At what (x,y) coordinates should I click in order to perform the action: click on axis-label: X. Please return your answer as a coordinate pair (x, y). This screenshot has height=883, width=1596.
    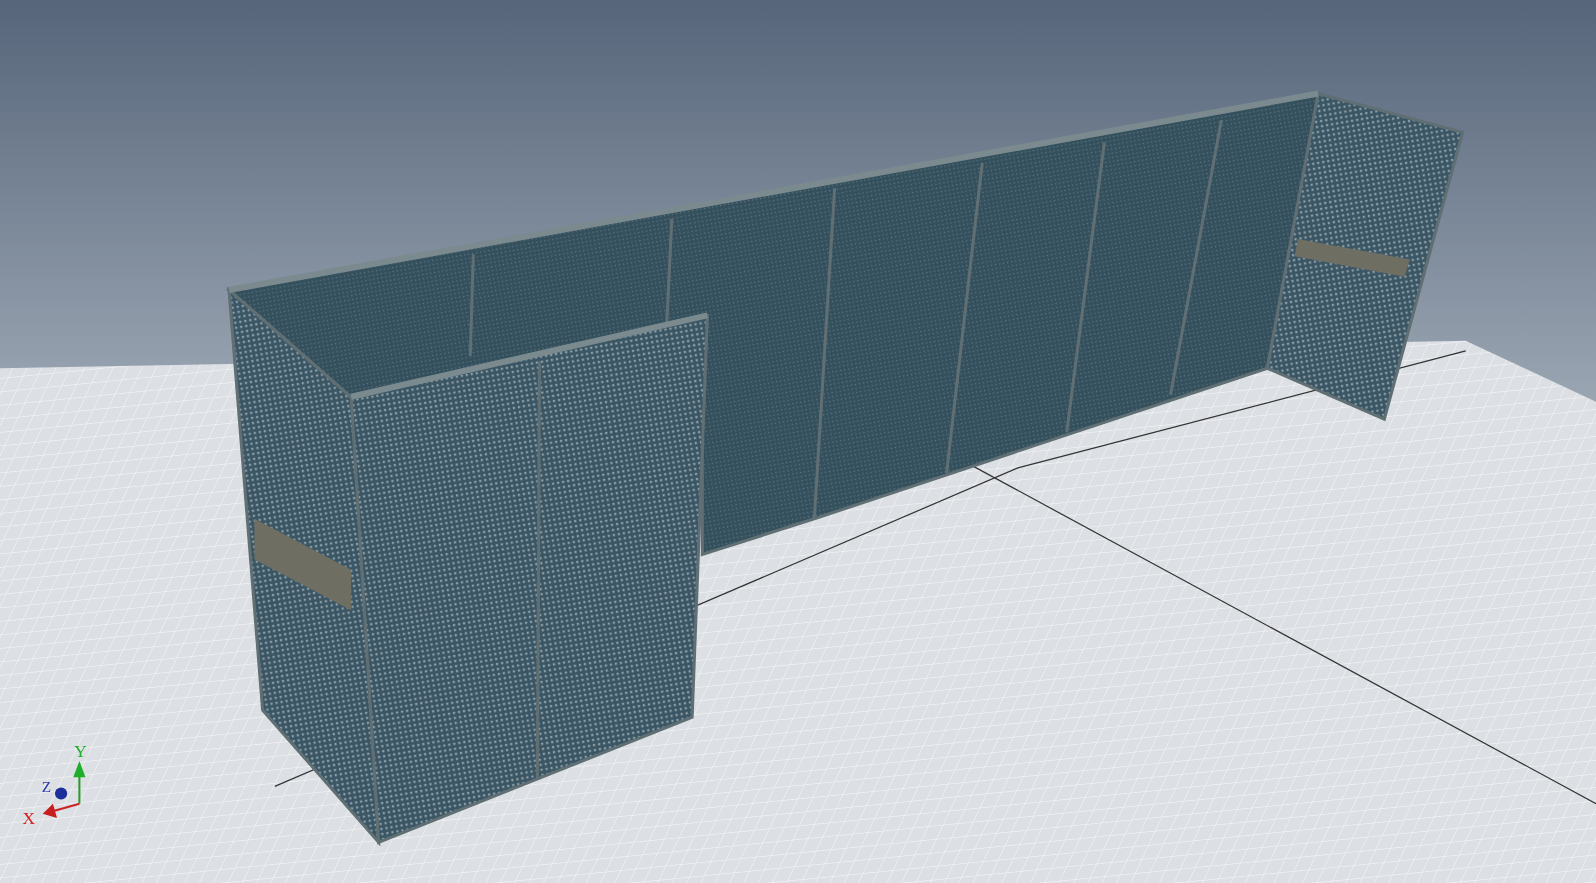
    Looking at the image, I should click on (28, 818).